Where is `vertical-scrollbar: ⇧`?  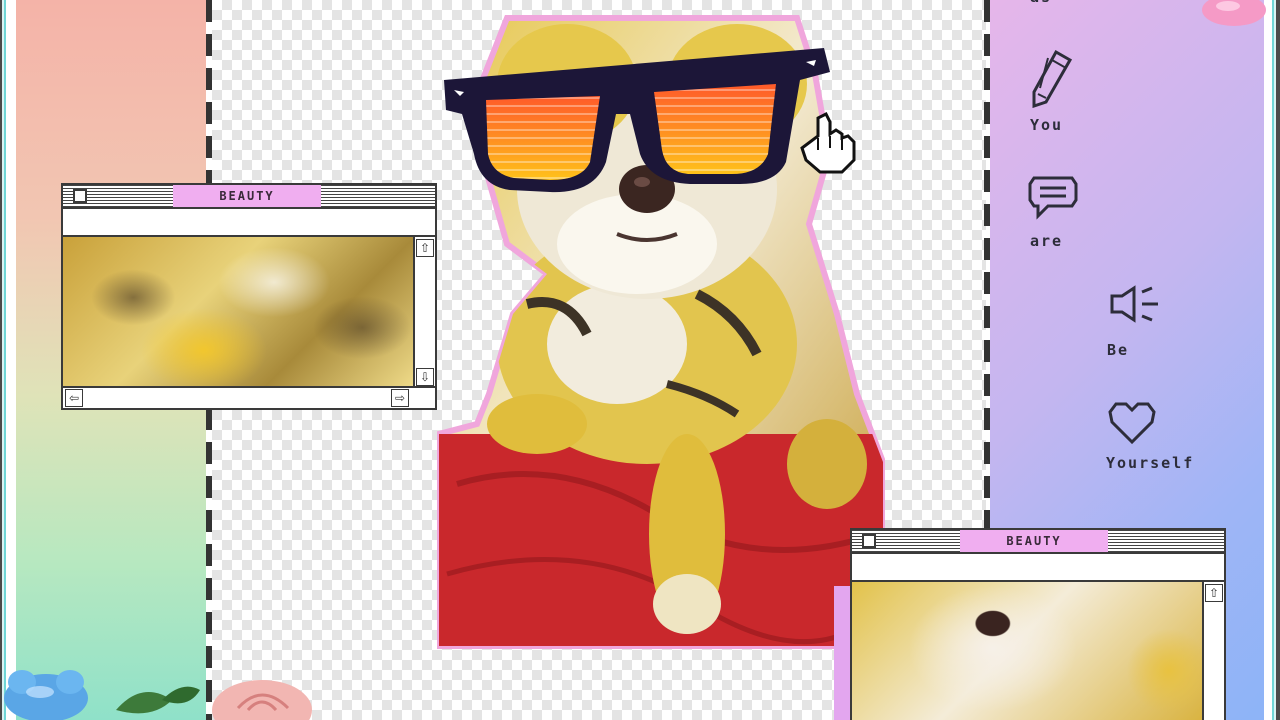
vertical-scrollbar: ⇧ is located at coordinates (1213, 651).